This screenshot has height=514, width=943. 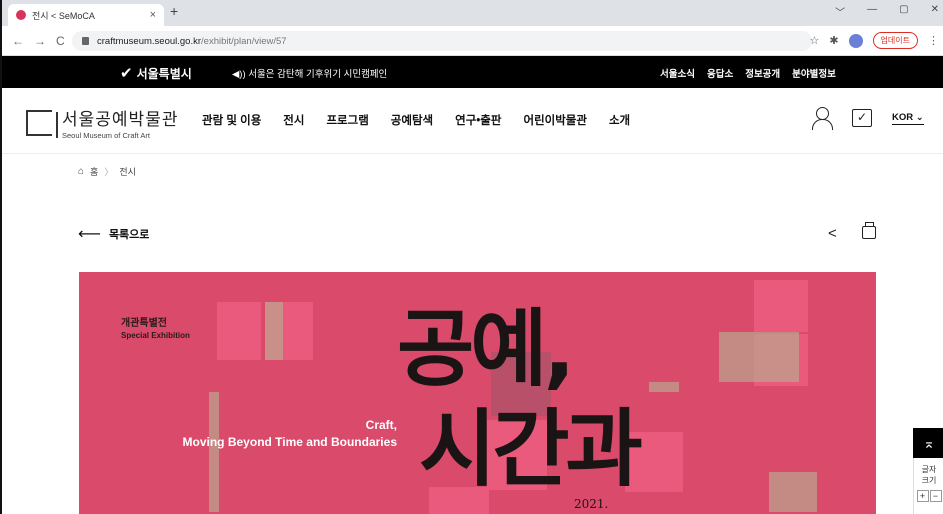 I want to click on util-link-response: 응답소, so click(x=720, y=73).